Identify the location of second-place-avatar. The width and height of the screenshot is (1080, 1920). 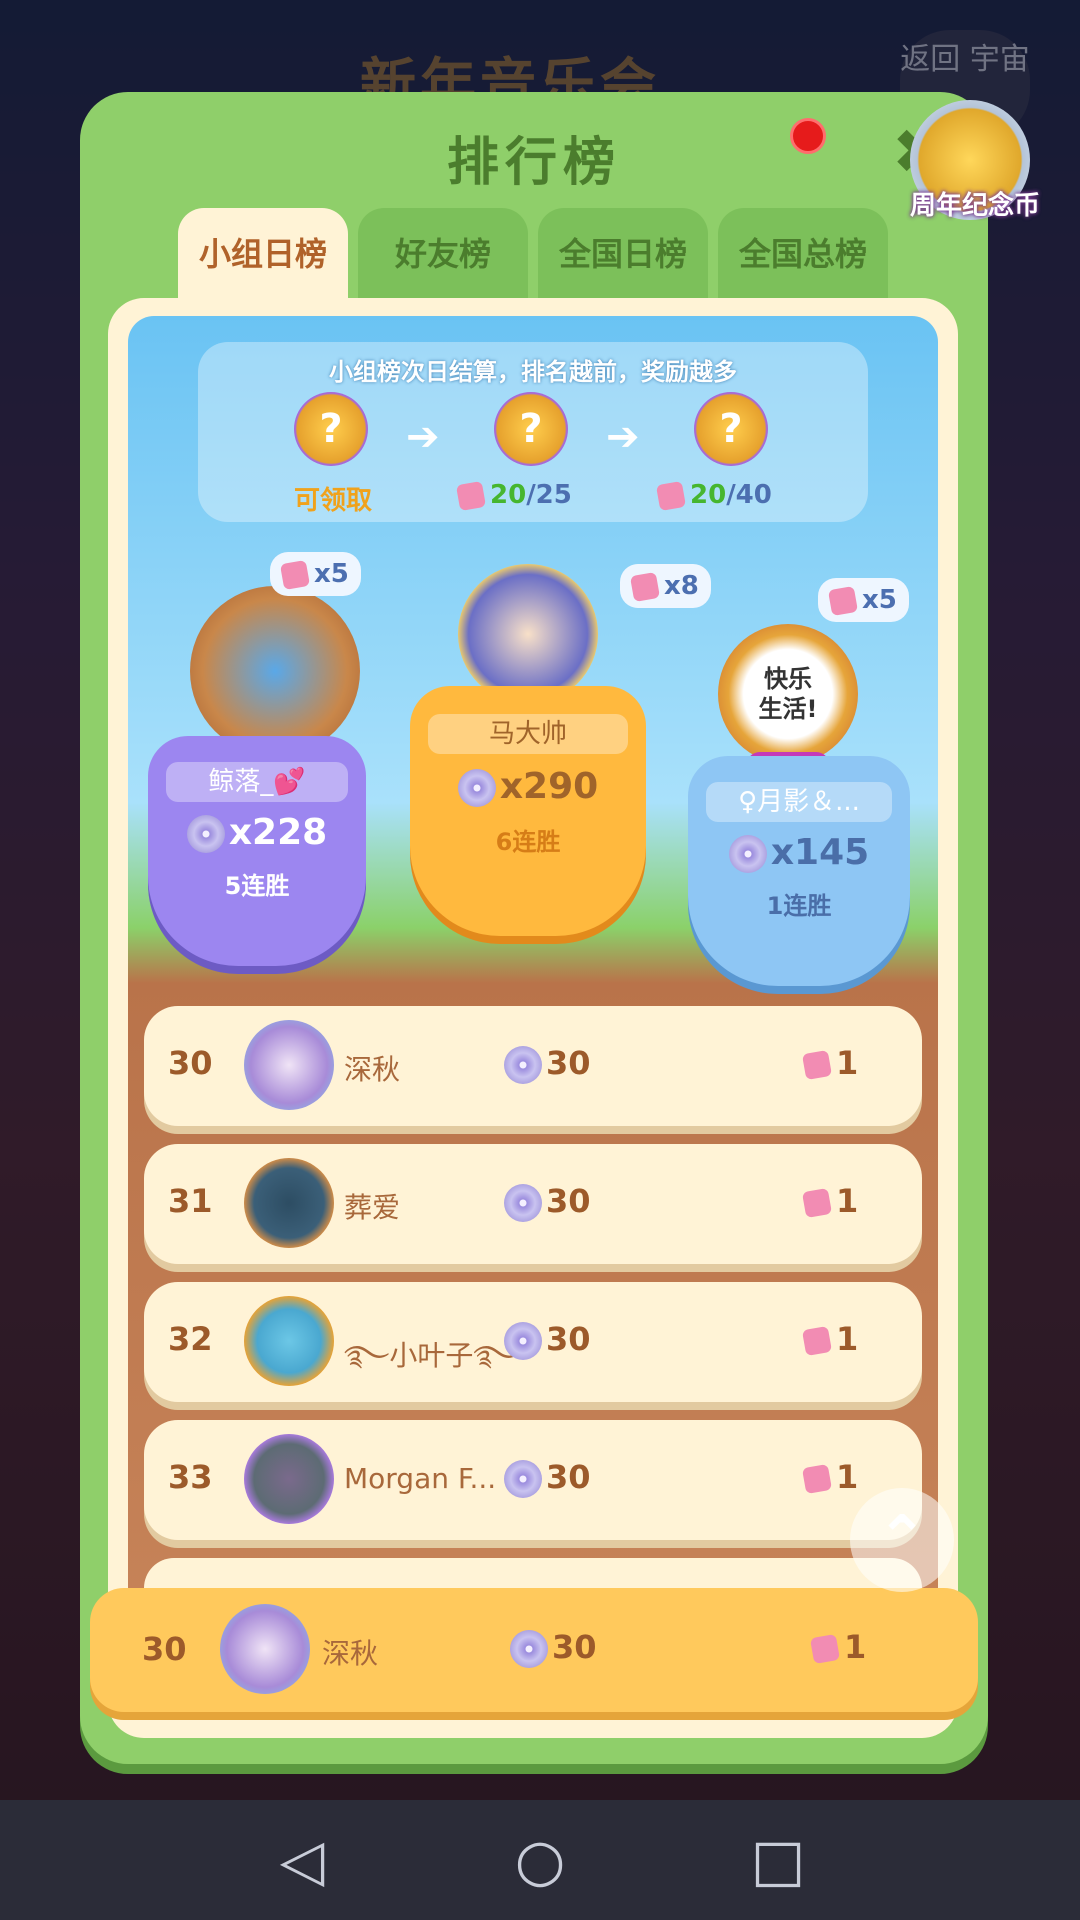
(275, 671).